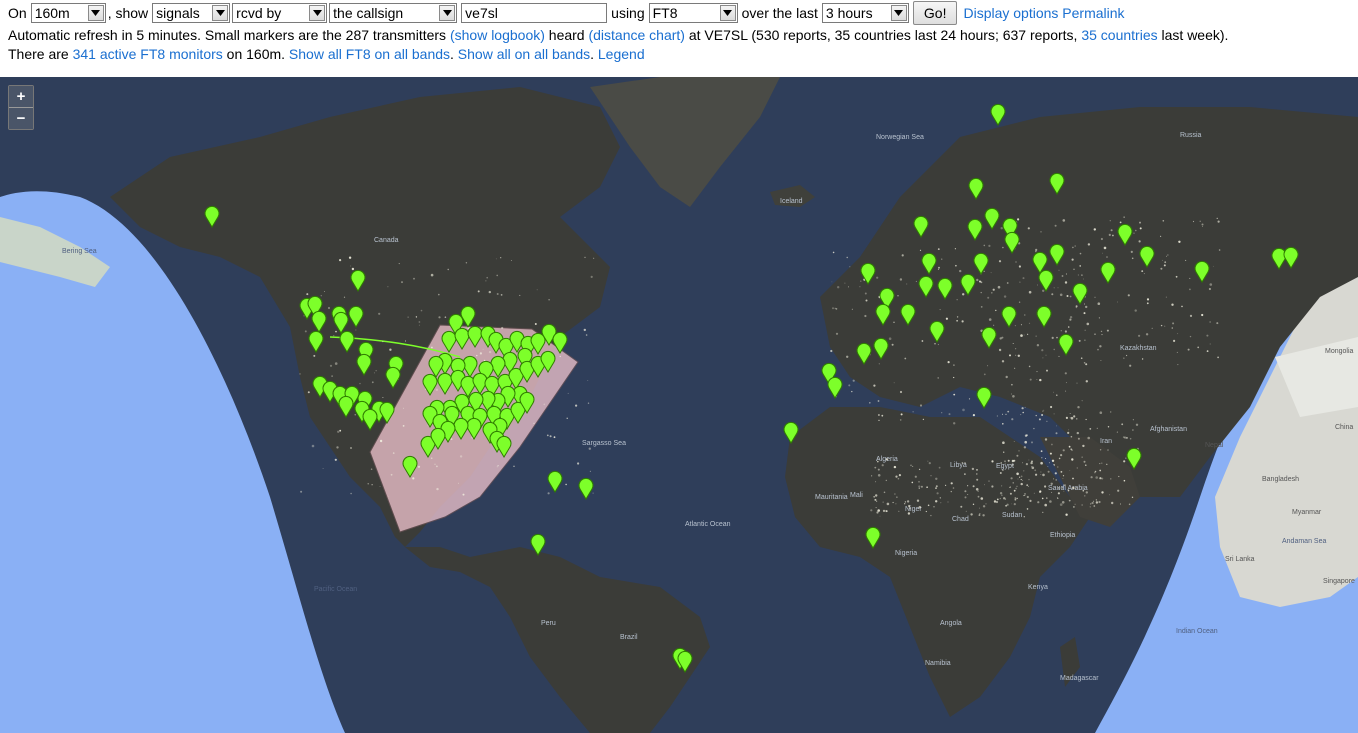  I want to click on band-value: 160m, so click(52, 13).